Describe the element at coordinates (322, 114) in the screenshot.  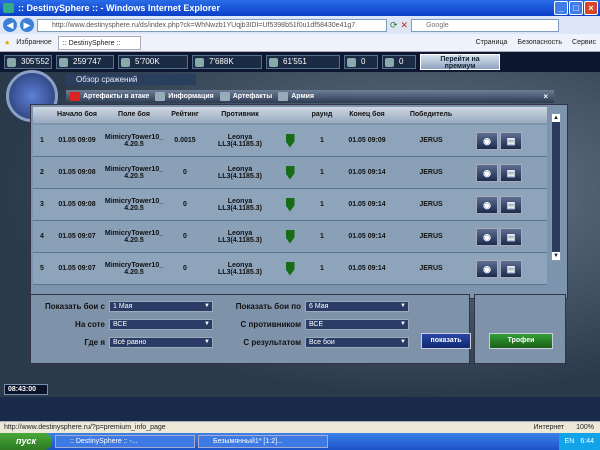
I see `col-round: раунд` at that location.